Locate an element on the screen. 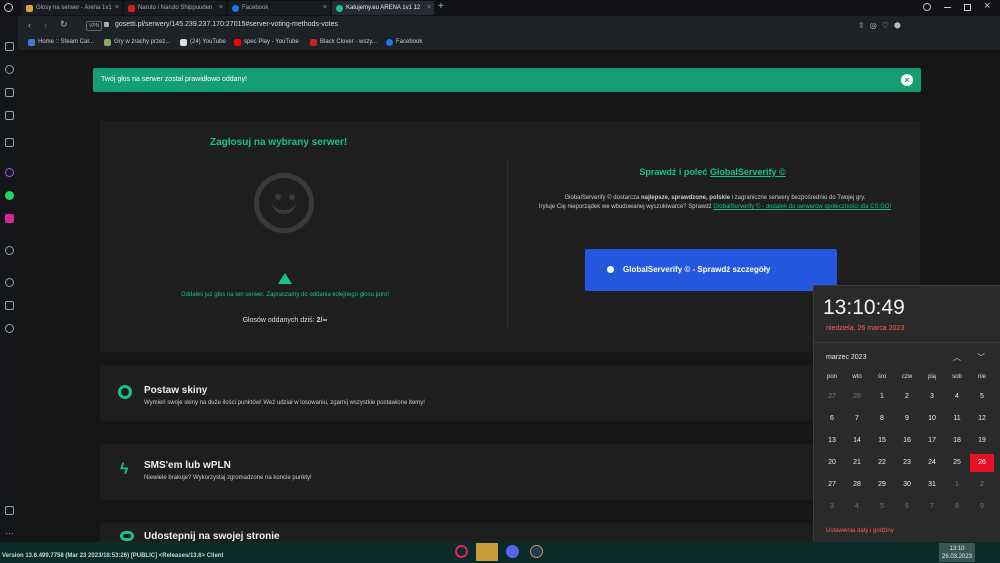 The width and height of the screenshot is (1000, 563). calendar-day: 21 is located at coordinates (857, 463).